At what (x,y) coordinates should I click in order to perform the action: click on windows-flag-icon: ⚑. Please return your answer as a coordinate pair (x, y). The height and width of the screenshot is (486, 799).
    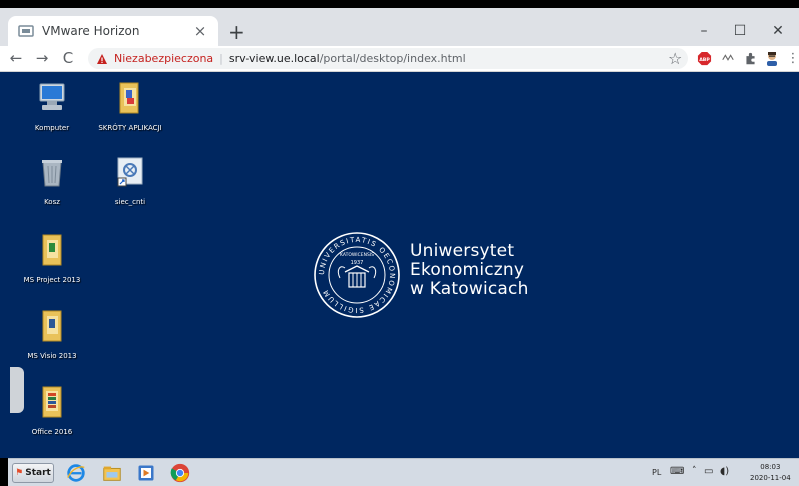
    Looking at the image, I should click on (19, 473).